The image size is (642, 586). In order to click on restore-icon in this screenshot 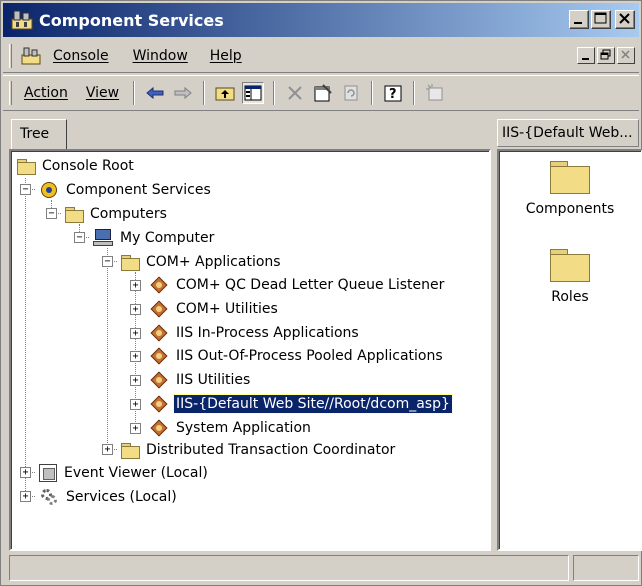, I will do `click(605, 54)`.